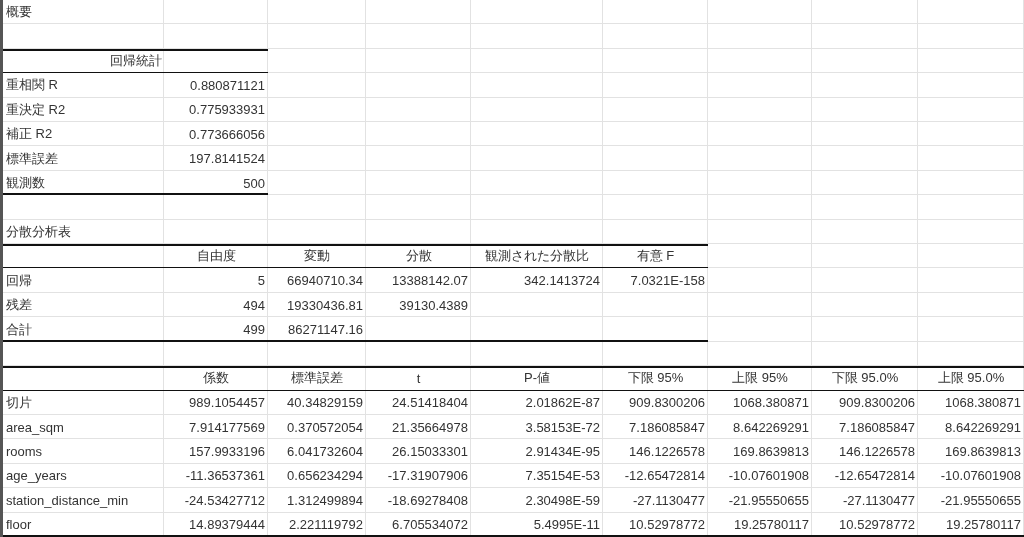 The height and width of the screenshot is (537, 1024). What do you see at coordinates (24, 452) in the screenshot?
I see `row-label: rooms` at bounding box center [24, 452].